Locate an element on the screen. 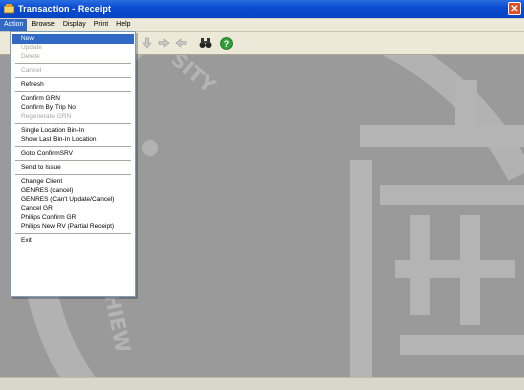  menu-item-show-last-bin-in-location: Show Last Bin-In Location is located at coordinates (73, 140).